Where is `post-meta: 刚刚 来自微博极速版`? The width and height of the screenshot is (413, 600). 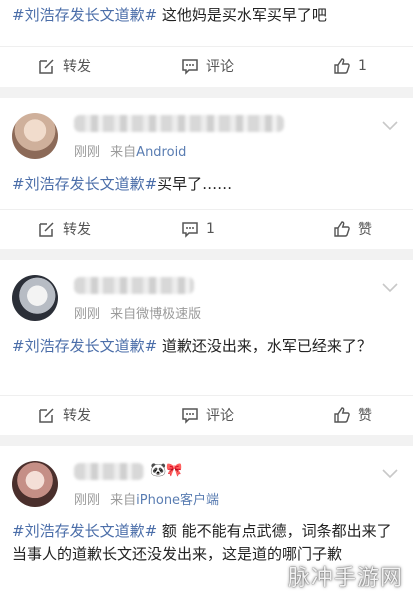
post-meta: 刚刚 来自微博极速版 is located at coordinates (137, 312).